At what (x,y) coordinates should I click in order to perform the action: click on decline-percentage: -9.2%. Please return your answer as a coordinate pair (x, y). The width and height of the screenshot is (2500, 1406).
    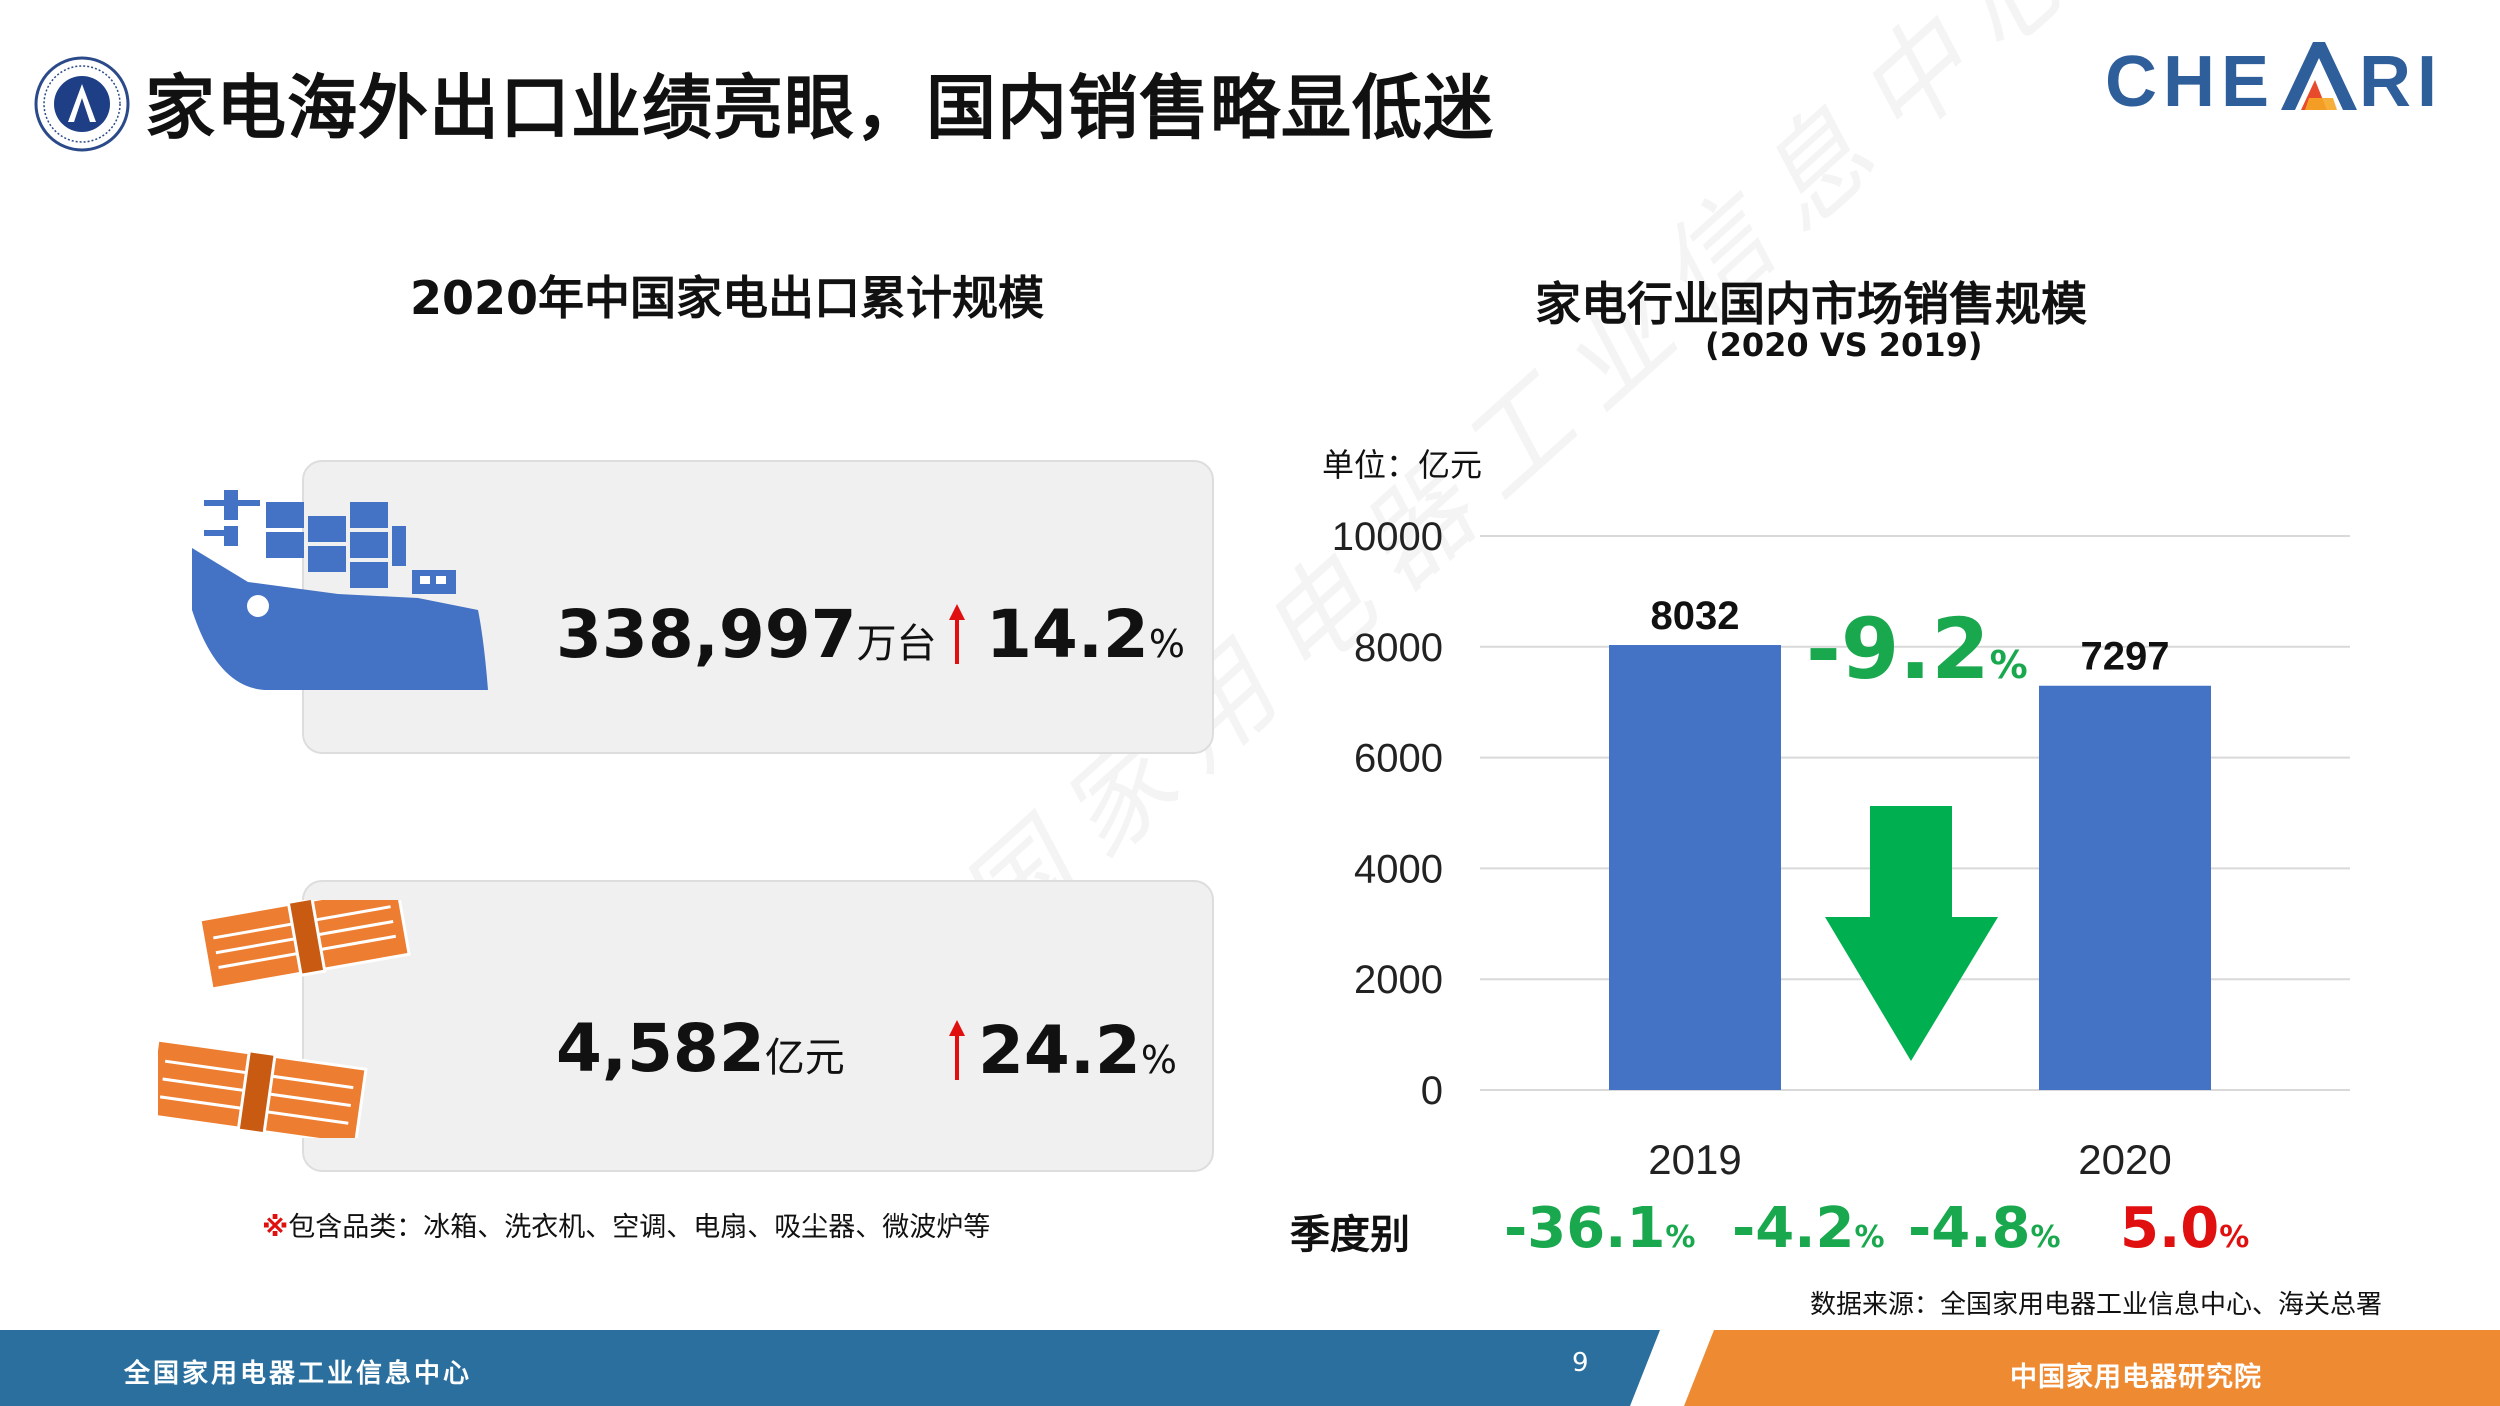
    Looking at the image, I should click on (1917, 649).